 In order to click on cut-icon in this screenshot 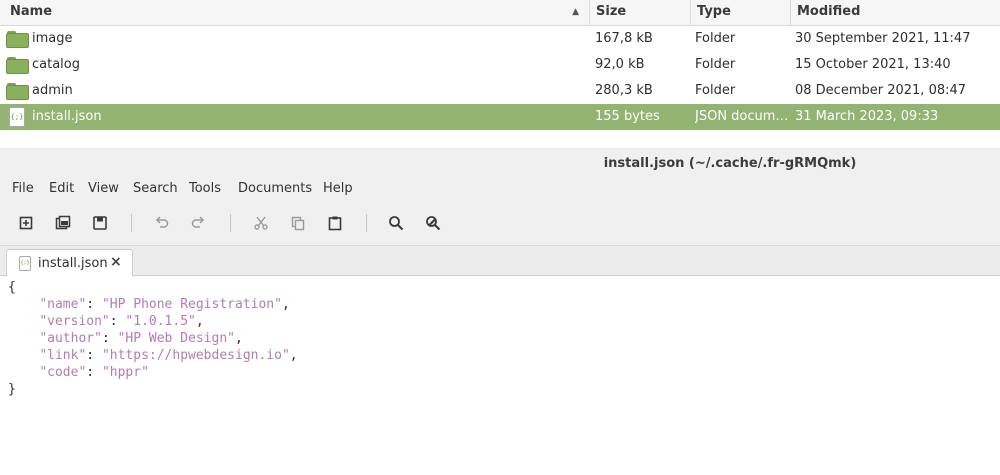, I will do `click(261, 223)`.